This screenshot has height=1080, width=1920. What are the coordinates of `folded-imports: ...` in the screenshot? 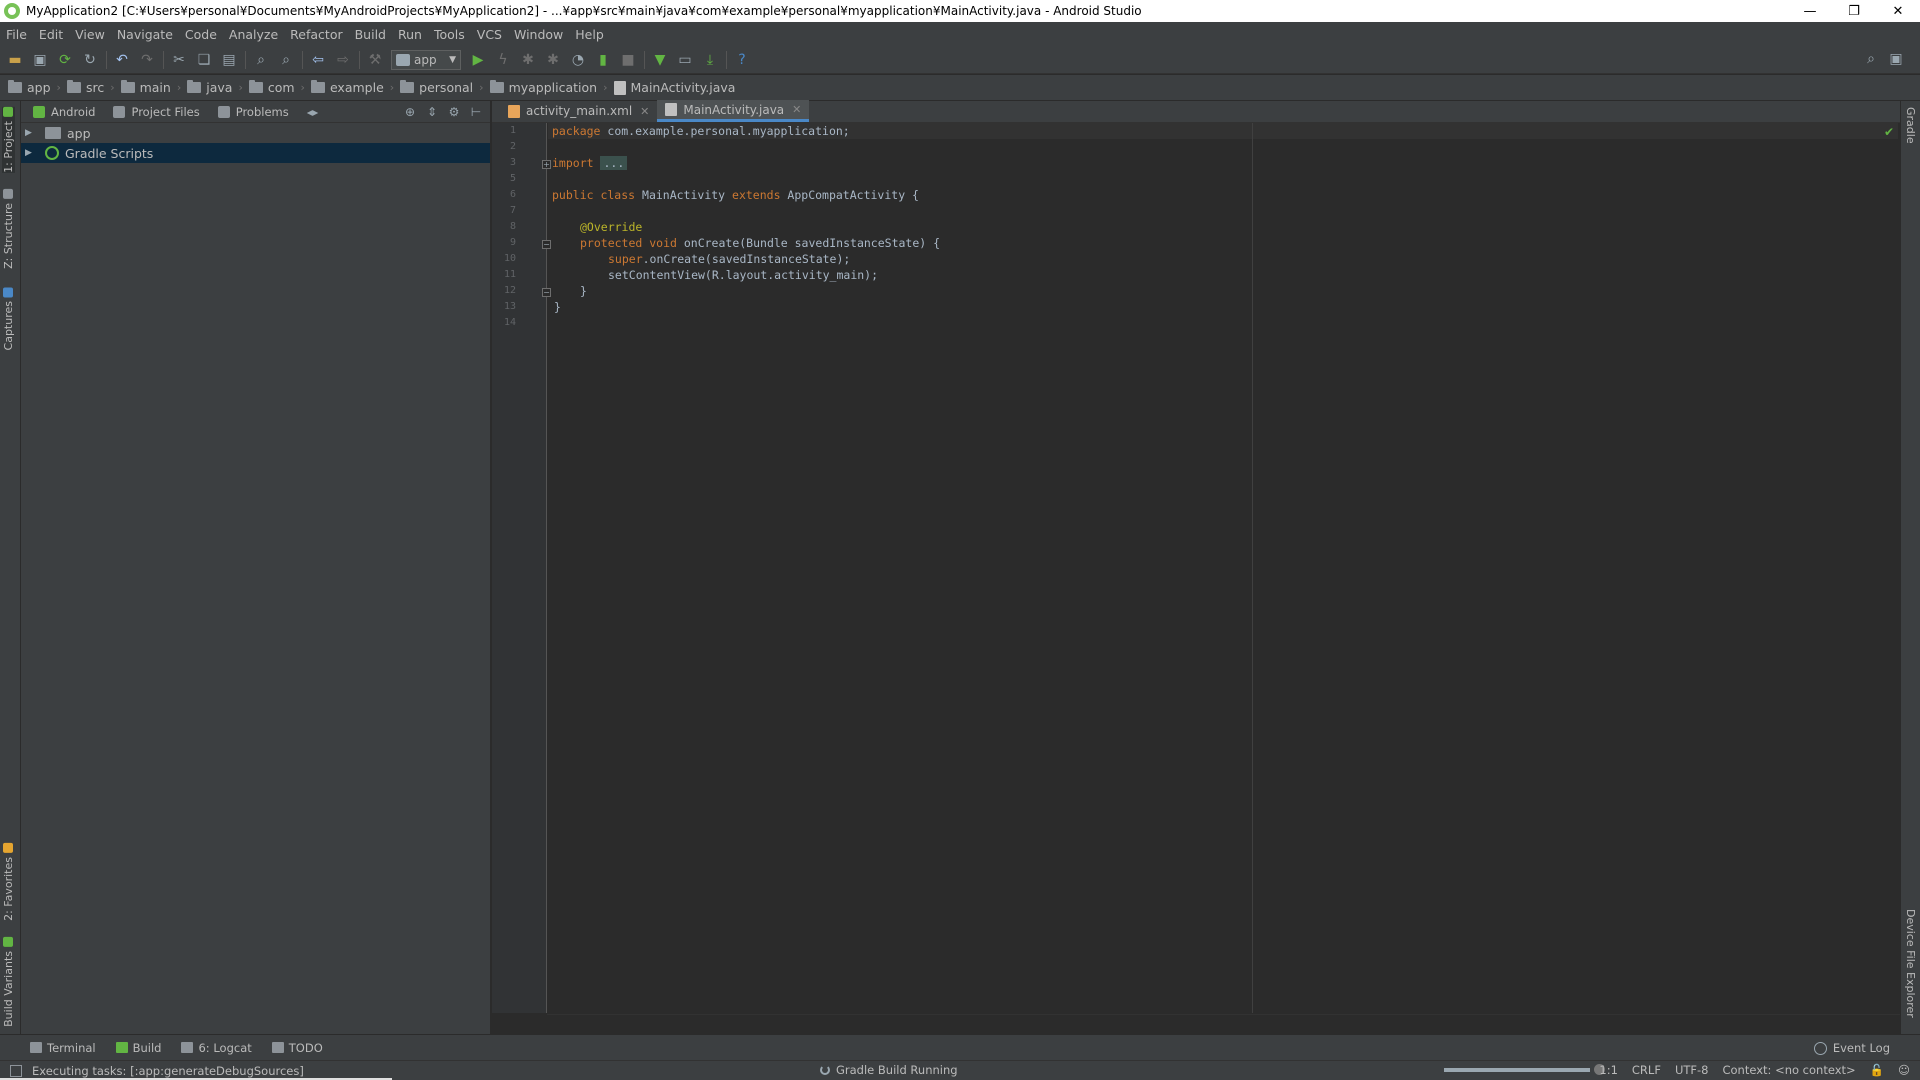 It's located at (614, 163).